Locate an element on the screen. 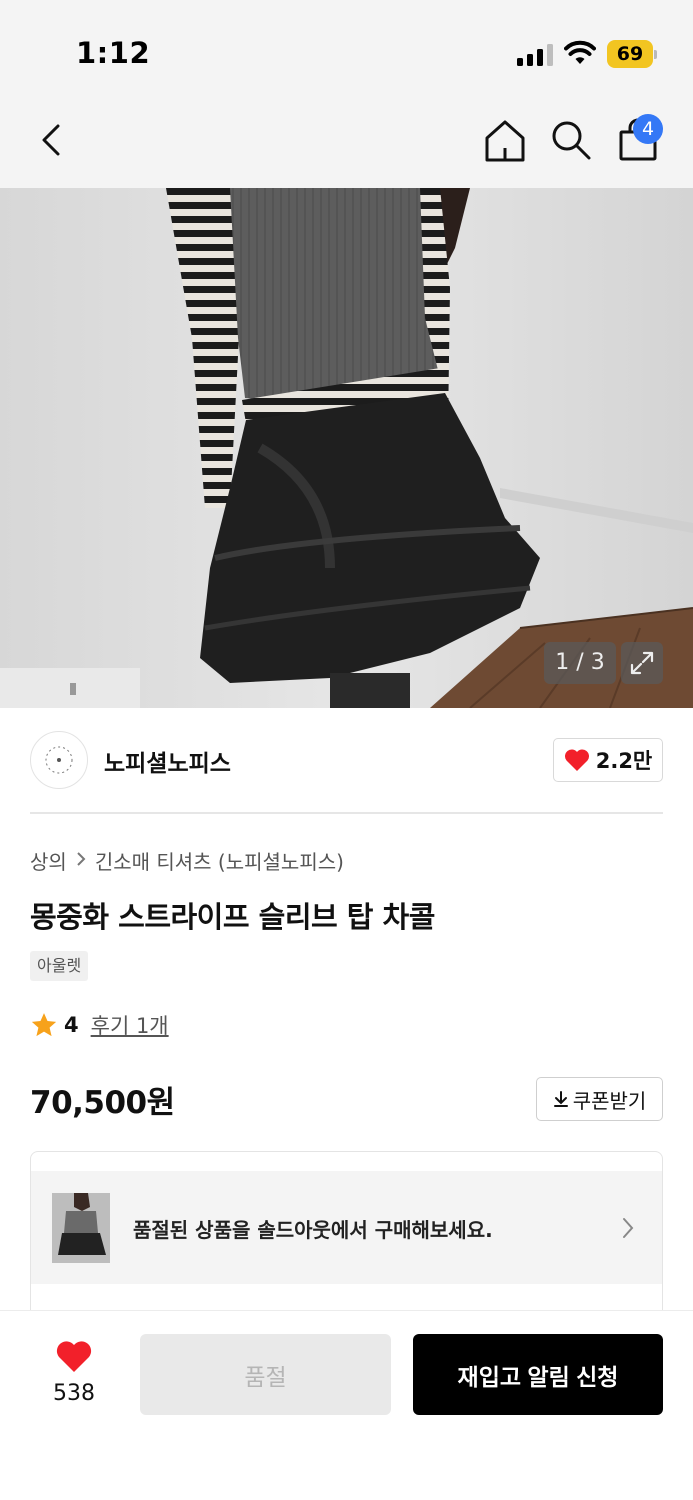 Image resolution: width=693 pixels, height=1500 pixels. brand-name: 노피셜노피스 is located at coordinates (167, 761).